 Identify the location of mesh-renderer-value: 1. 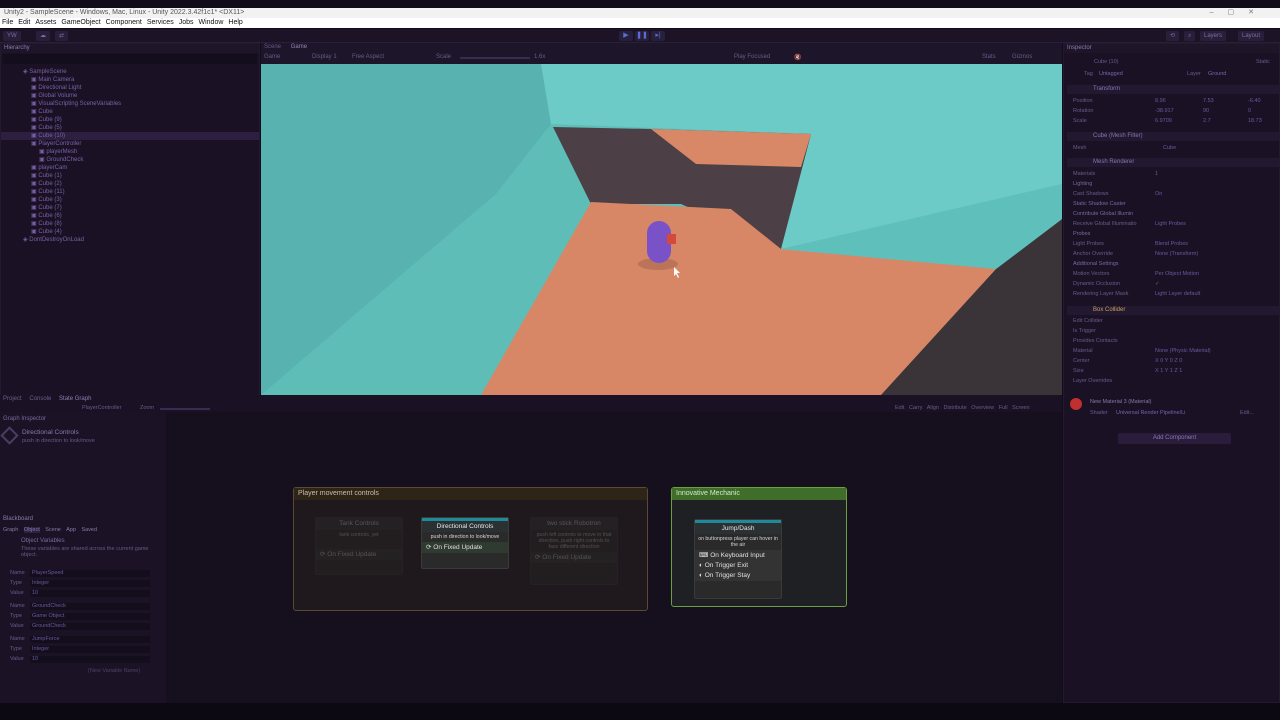
(1156, 174).